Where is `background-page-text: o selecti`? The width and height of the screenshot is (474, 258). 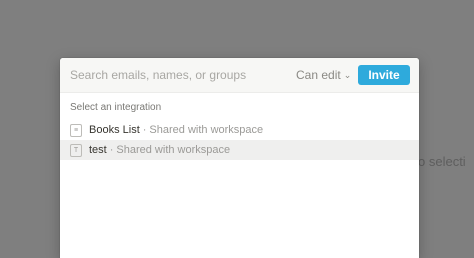 background-page-text: o selecti is located at coordinates (442, 161).